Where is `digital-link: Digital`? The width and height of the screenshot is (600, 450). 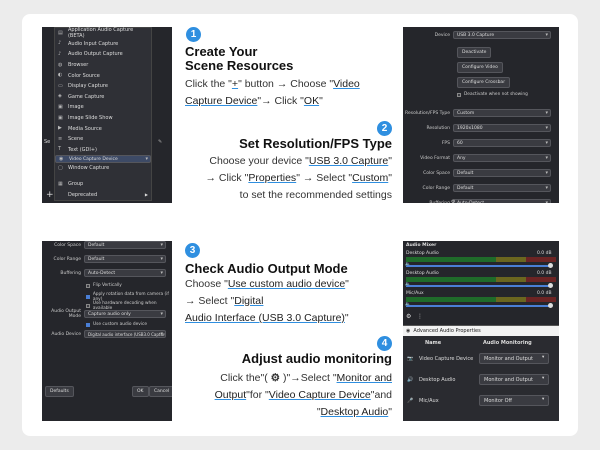 digital-link: Digital is located at coordinates (249, 301).